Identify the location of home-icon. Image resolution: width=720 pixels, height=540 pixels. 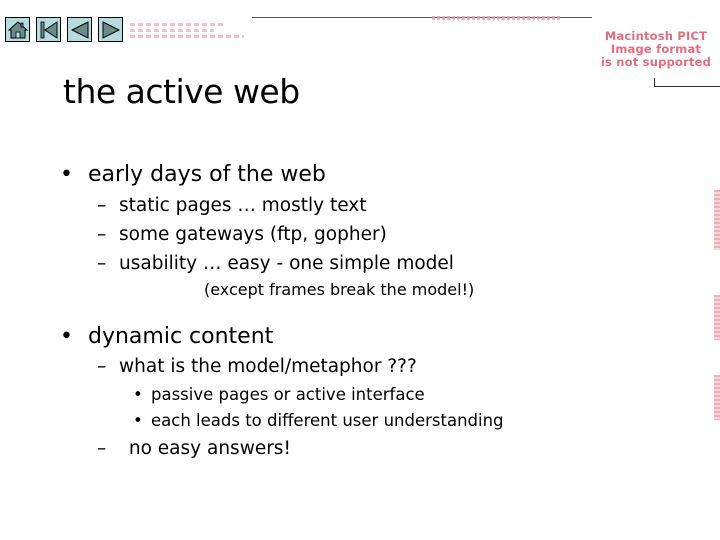
(17, 29).